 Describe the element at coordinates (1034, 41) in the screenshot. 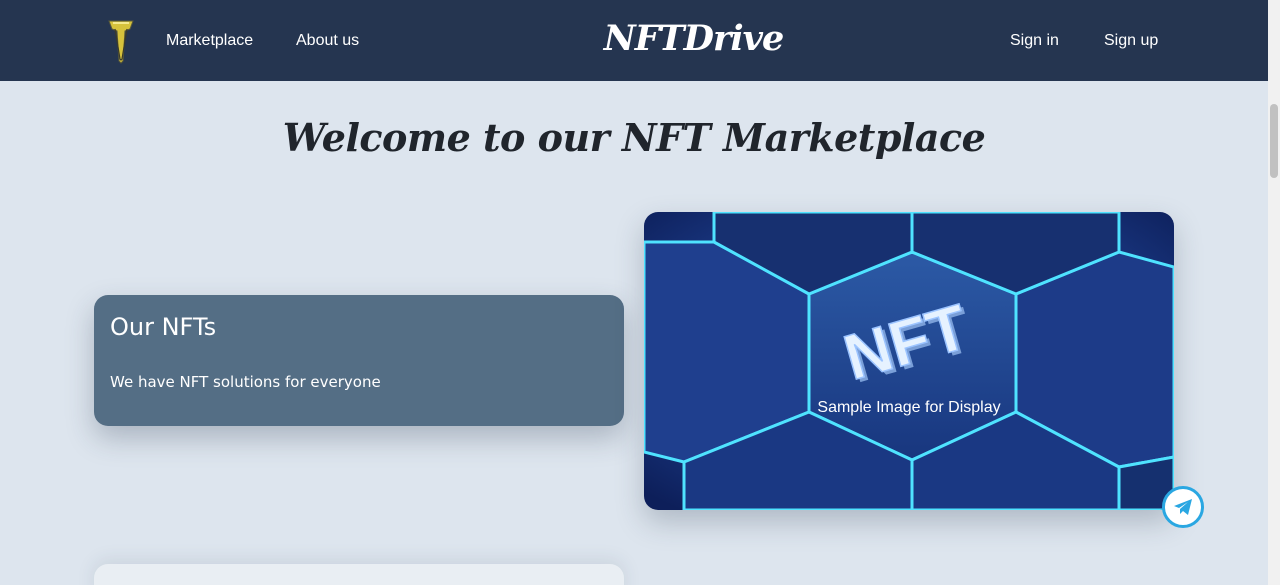

I see `sign-in-link: Sign in` at that location.